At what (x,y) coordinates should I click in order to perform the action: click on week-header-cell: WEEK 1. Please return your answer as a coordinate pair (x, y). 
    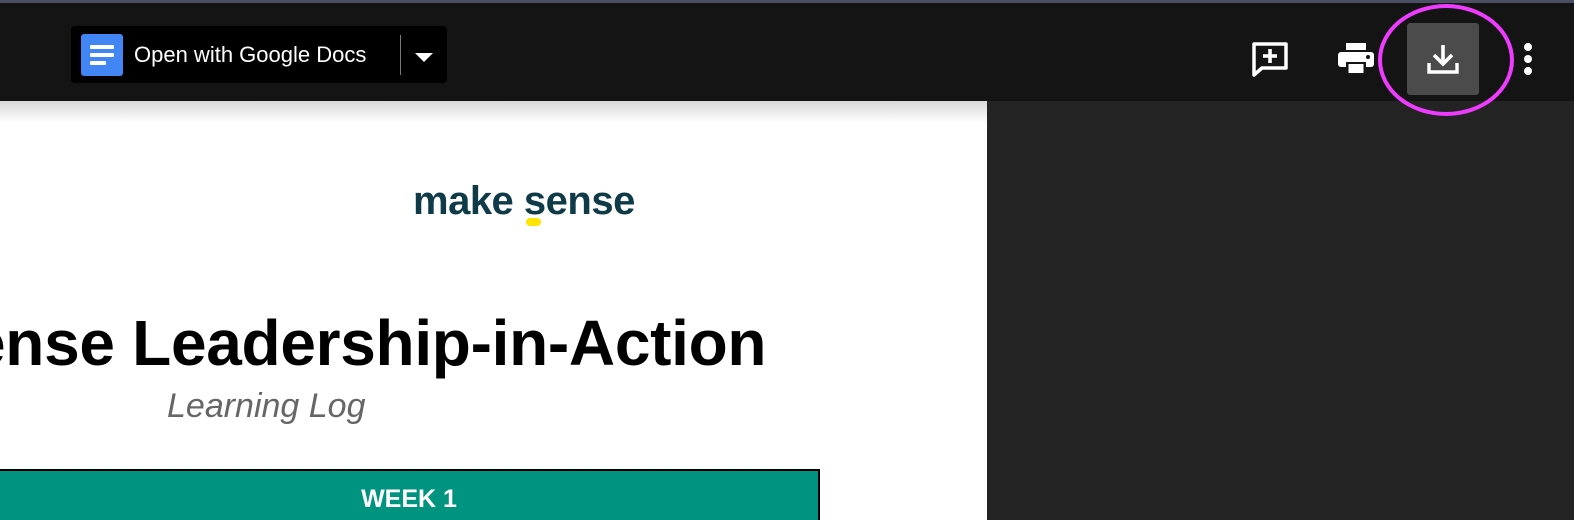
    Looking at the image, I should click on (410, 494).